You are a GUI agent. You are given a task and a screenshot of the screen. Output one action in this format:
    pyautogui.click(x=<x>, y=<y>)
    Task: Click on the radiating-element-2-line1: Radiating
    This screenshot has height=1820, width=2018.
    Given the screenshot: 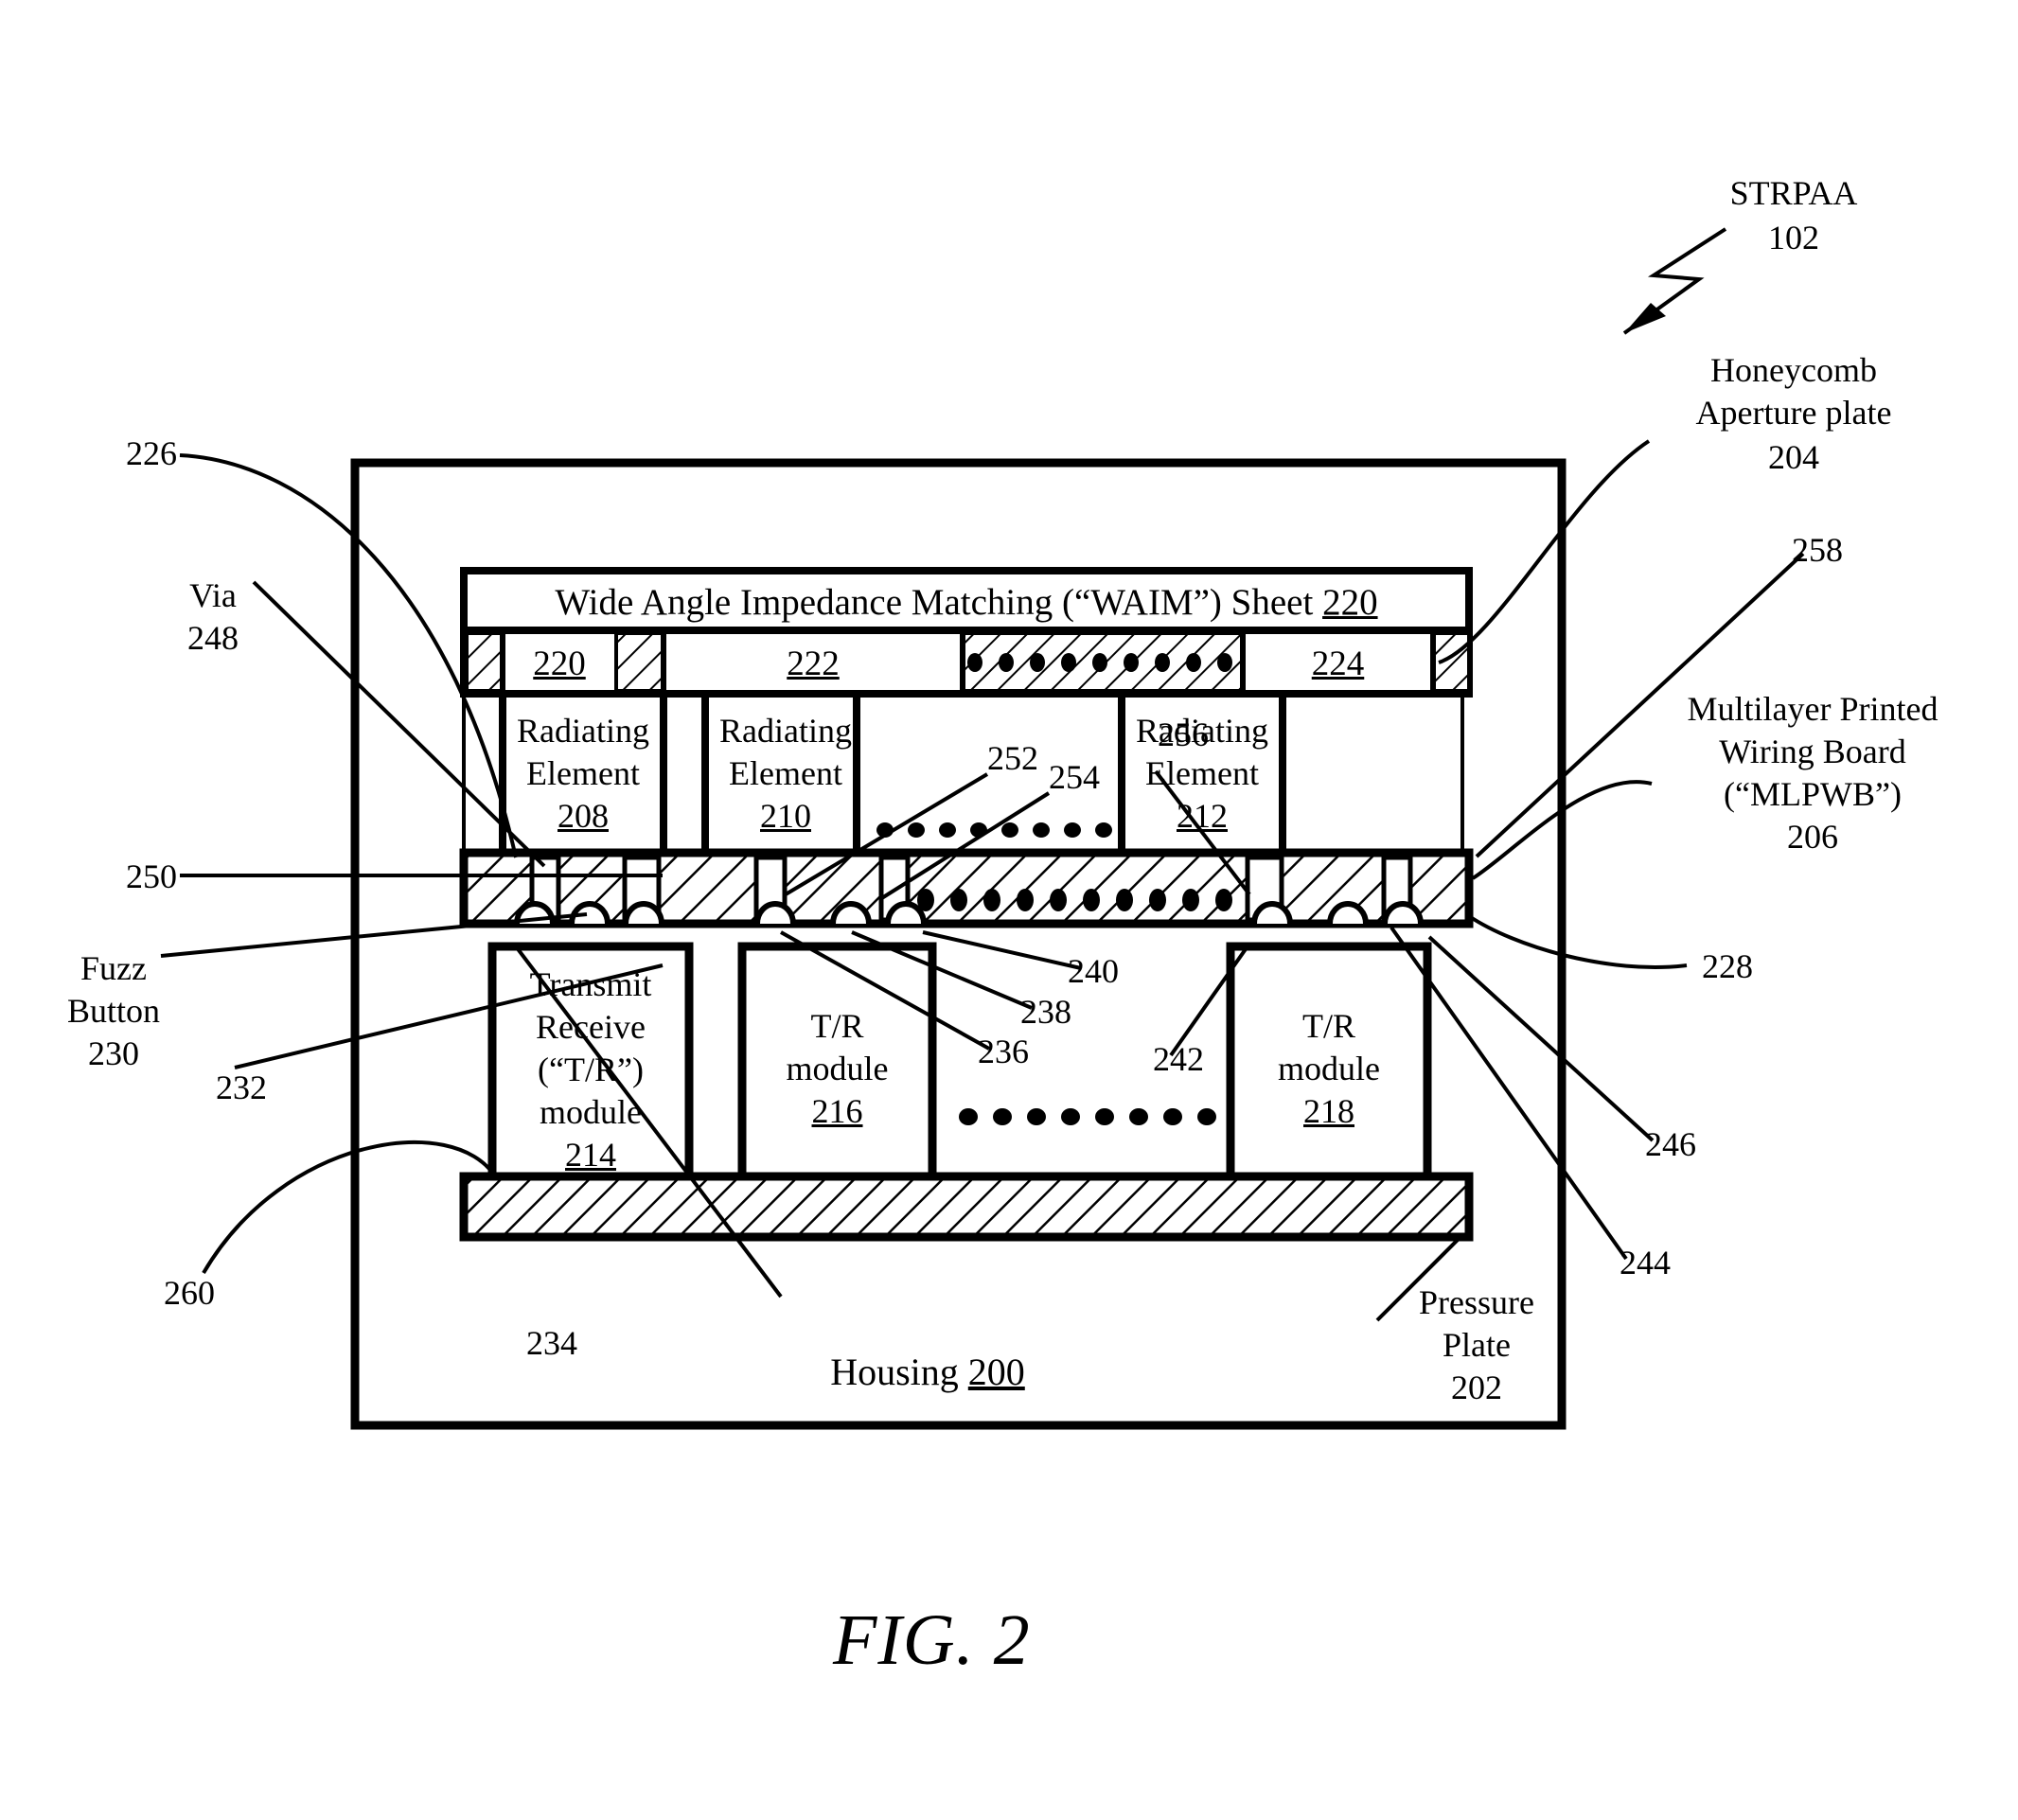 What is the action you would take?
    pyautogui.click(x=1202, y=731)
    